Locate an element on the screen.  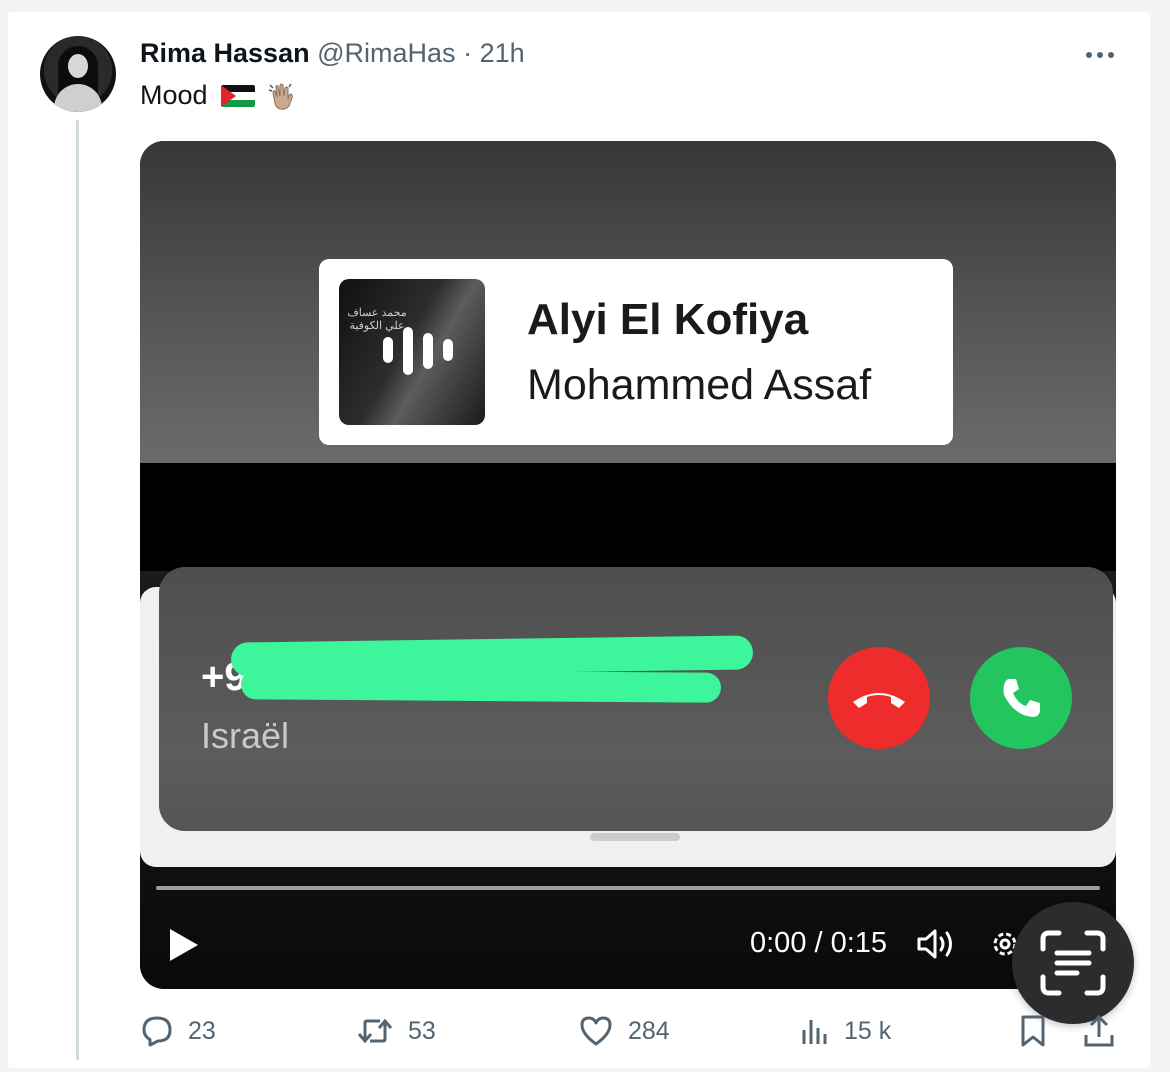
phone-icon is located at coordinates (1021, 698).